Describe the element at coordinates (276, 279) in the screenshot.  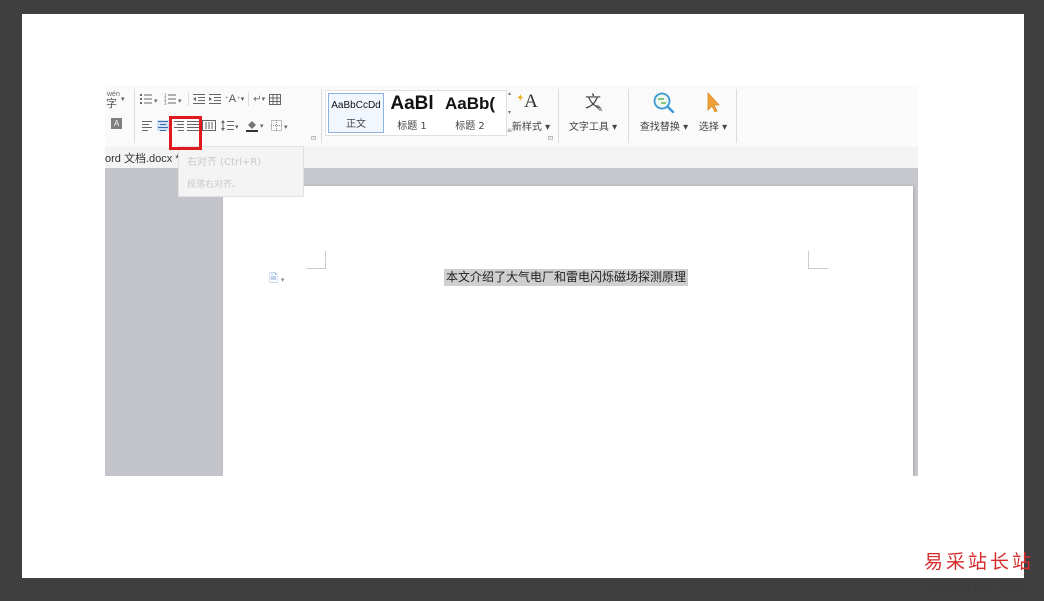
I see `paragraph-layout-icon: 🗎 ▾` at that location.